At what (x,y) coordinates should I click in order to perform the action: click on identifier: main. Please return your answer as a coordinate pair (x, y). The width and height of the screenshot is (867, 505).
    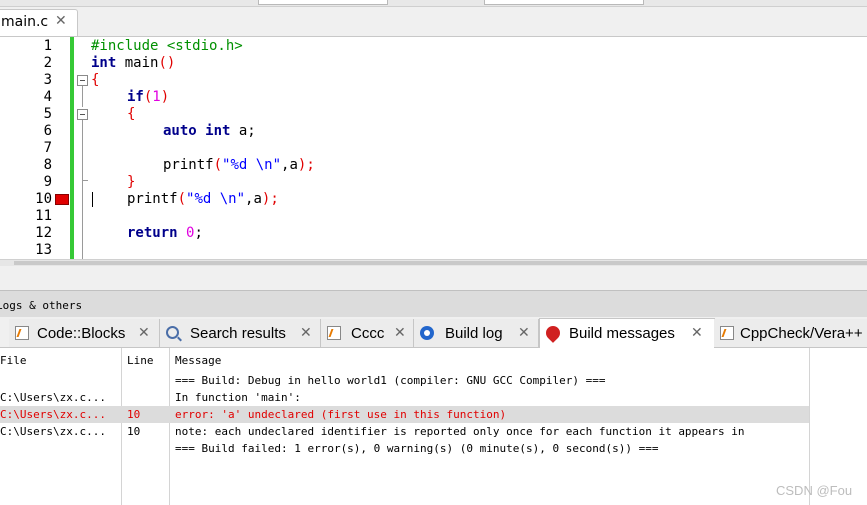
    Looking at the image, I should click on (137, 63).